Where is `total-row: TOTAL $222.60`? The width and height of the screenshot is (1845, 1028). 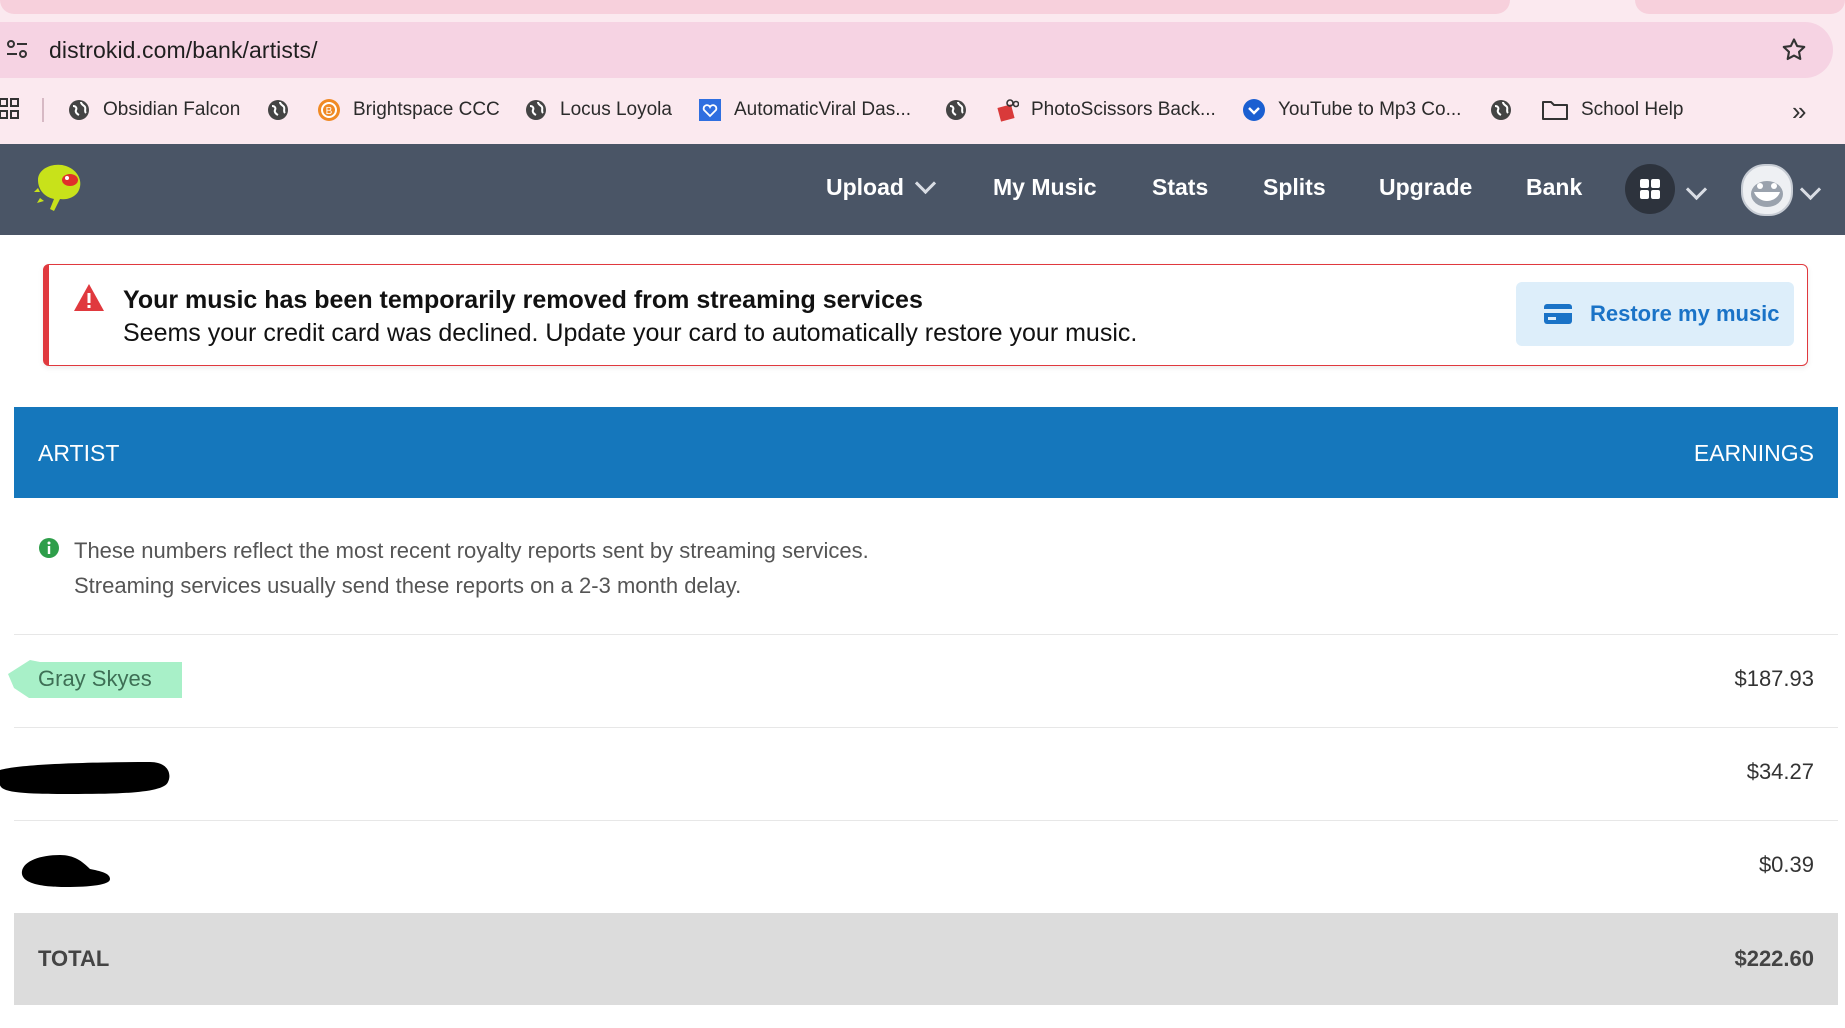
total-row: TOTAL $222.60 is located at coordinates (926, 959).